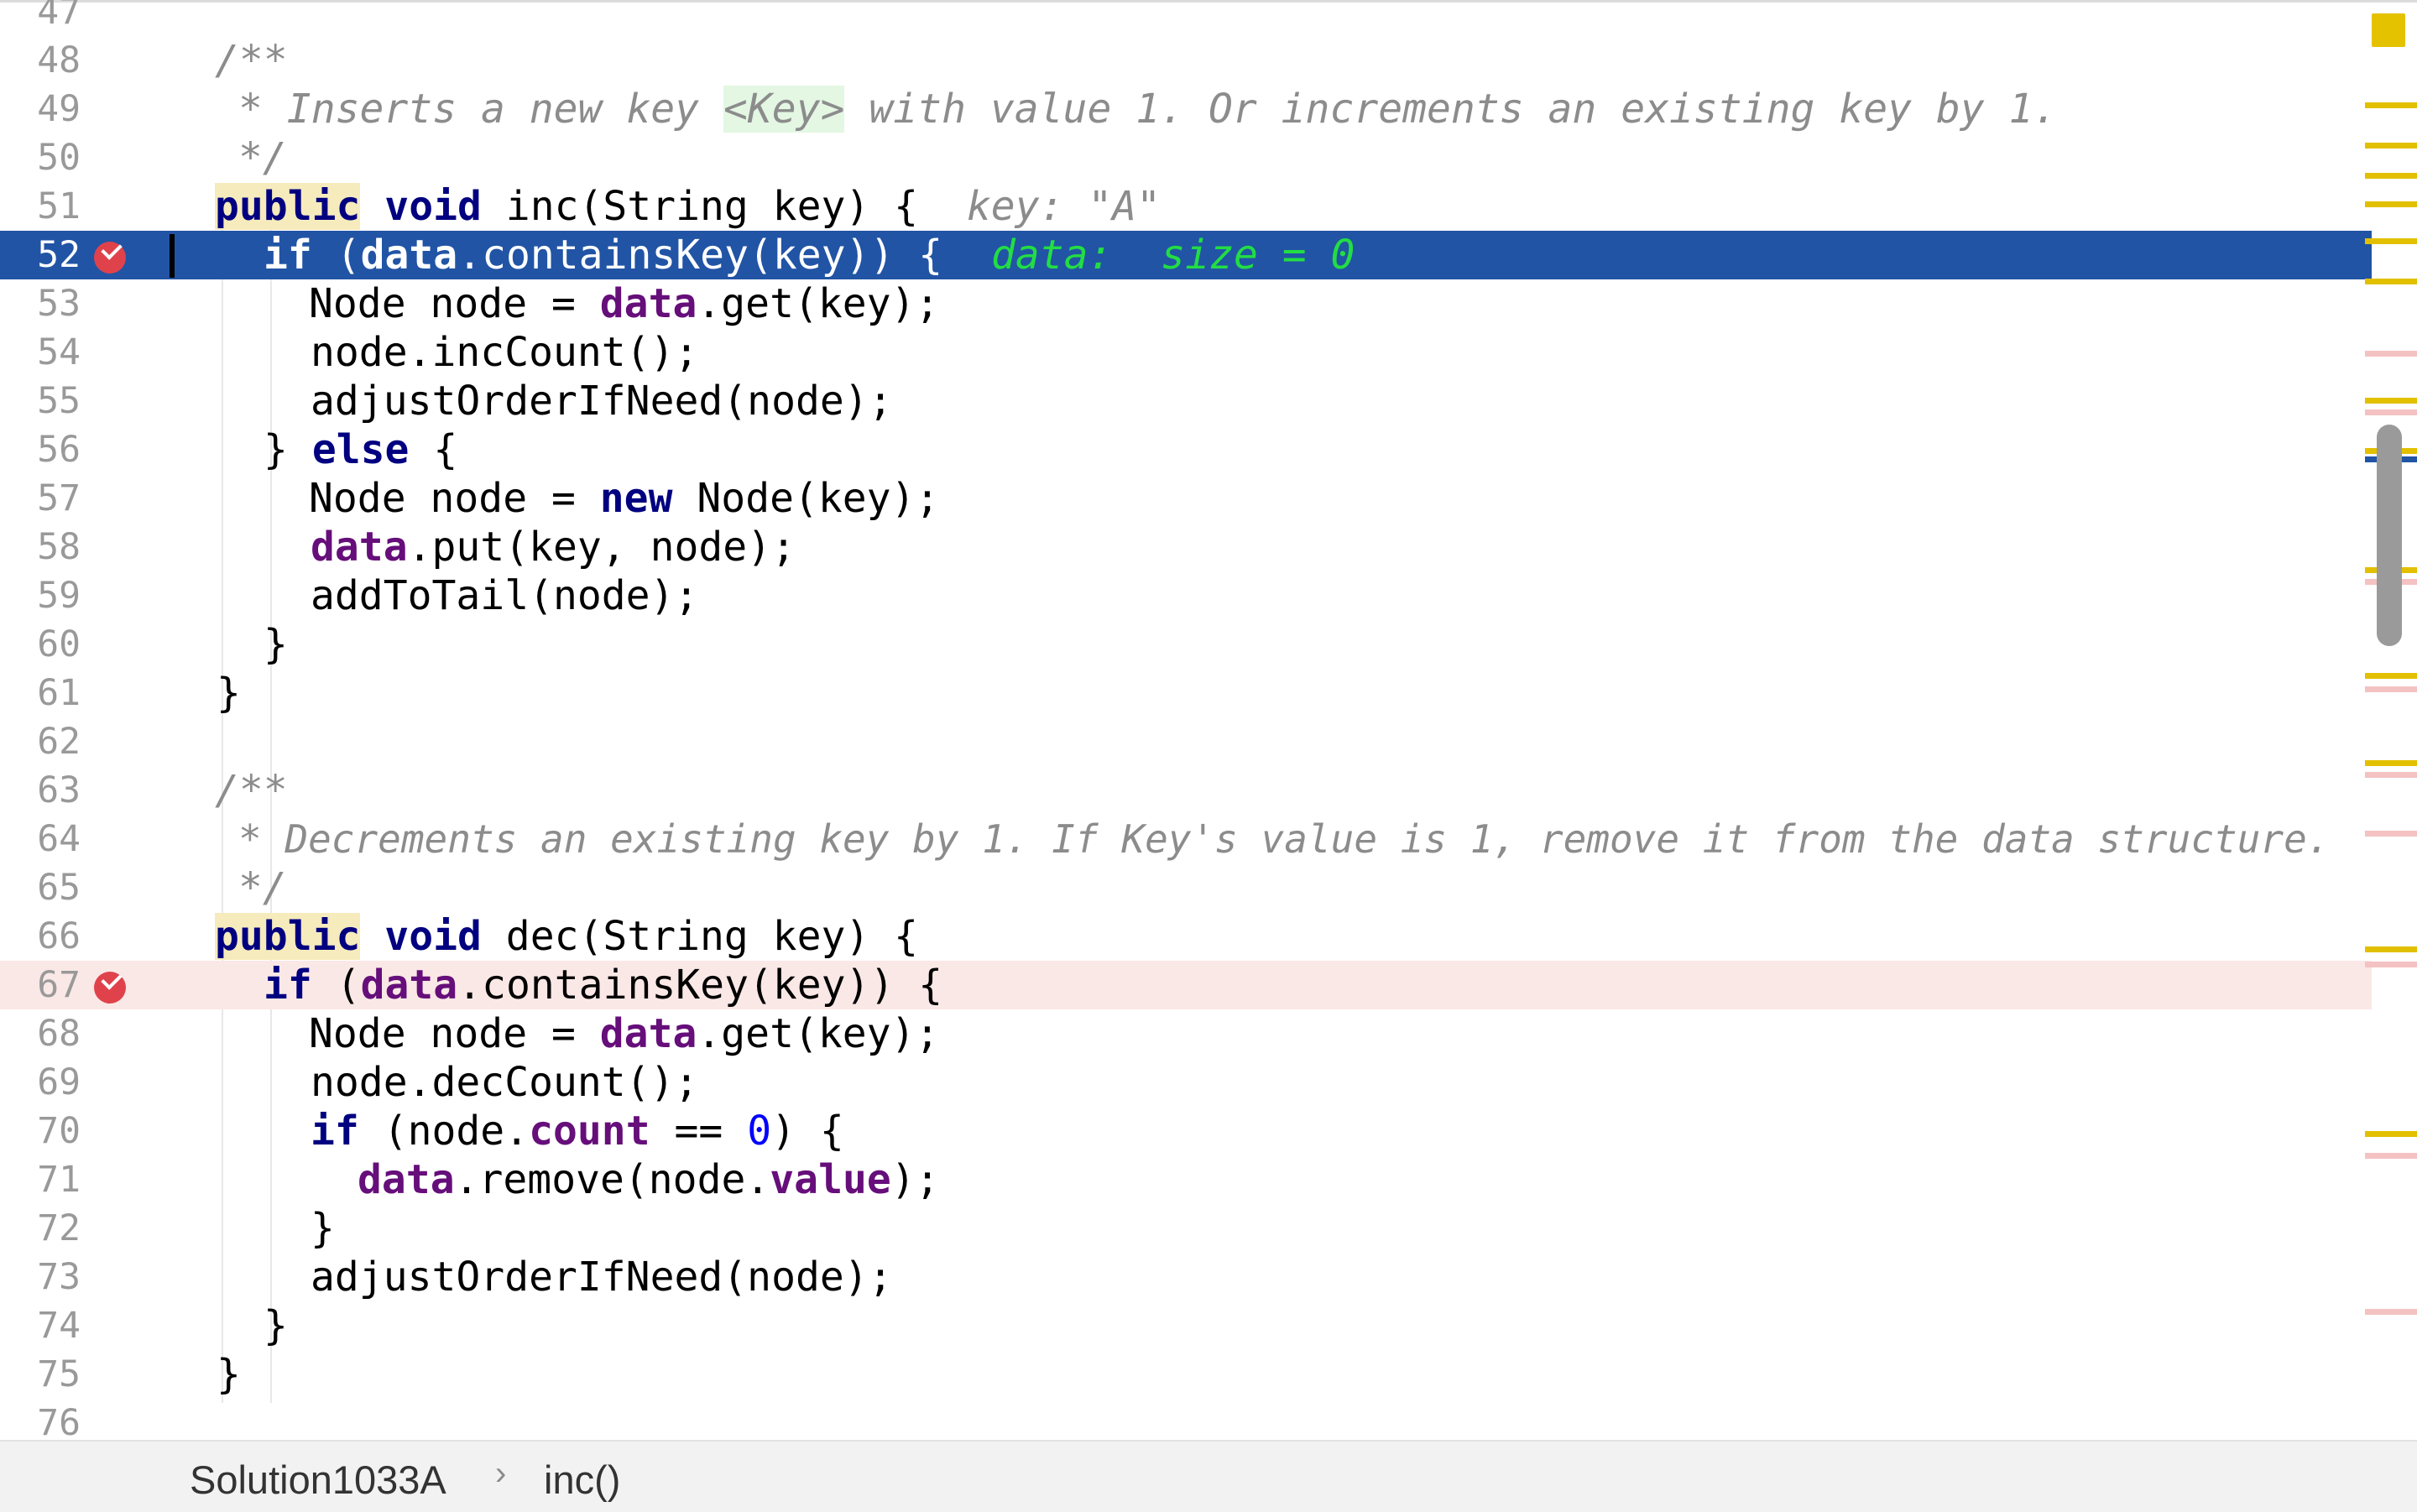 Image resolution: width=2417 pixels, height=1512 pixels. I want to click on code-line: 76, so click(1186, 1420).